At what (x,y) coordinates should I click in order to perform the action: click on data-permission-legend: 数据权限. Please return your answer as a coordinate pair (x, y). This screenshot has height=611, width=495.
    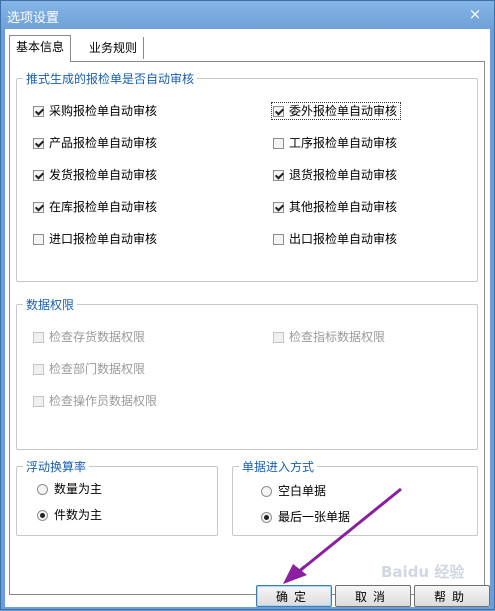
    Looking at the image, I should click on (50, 304).